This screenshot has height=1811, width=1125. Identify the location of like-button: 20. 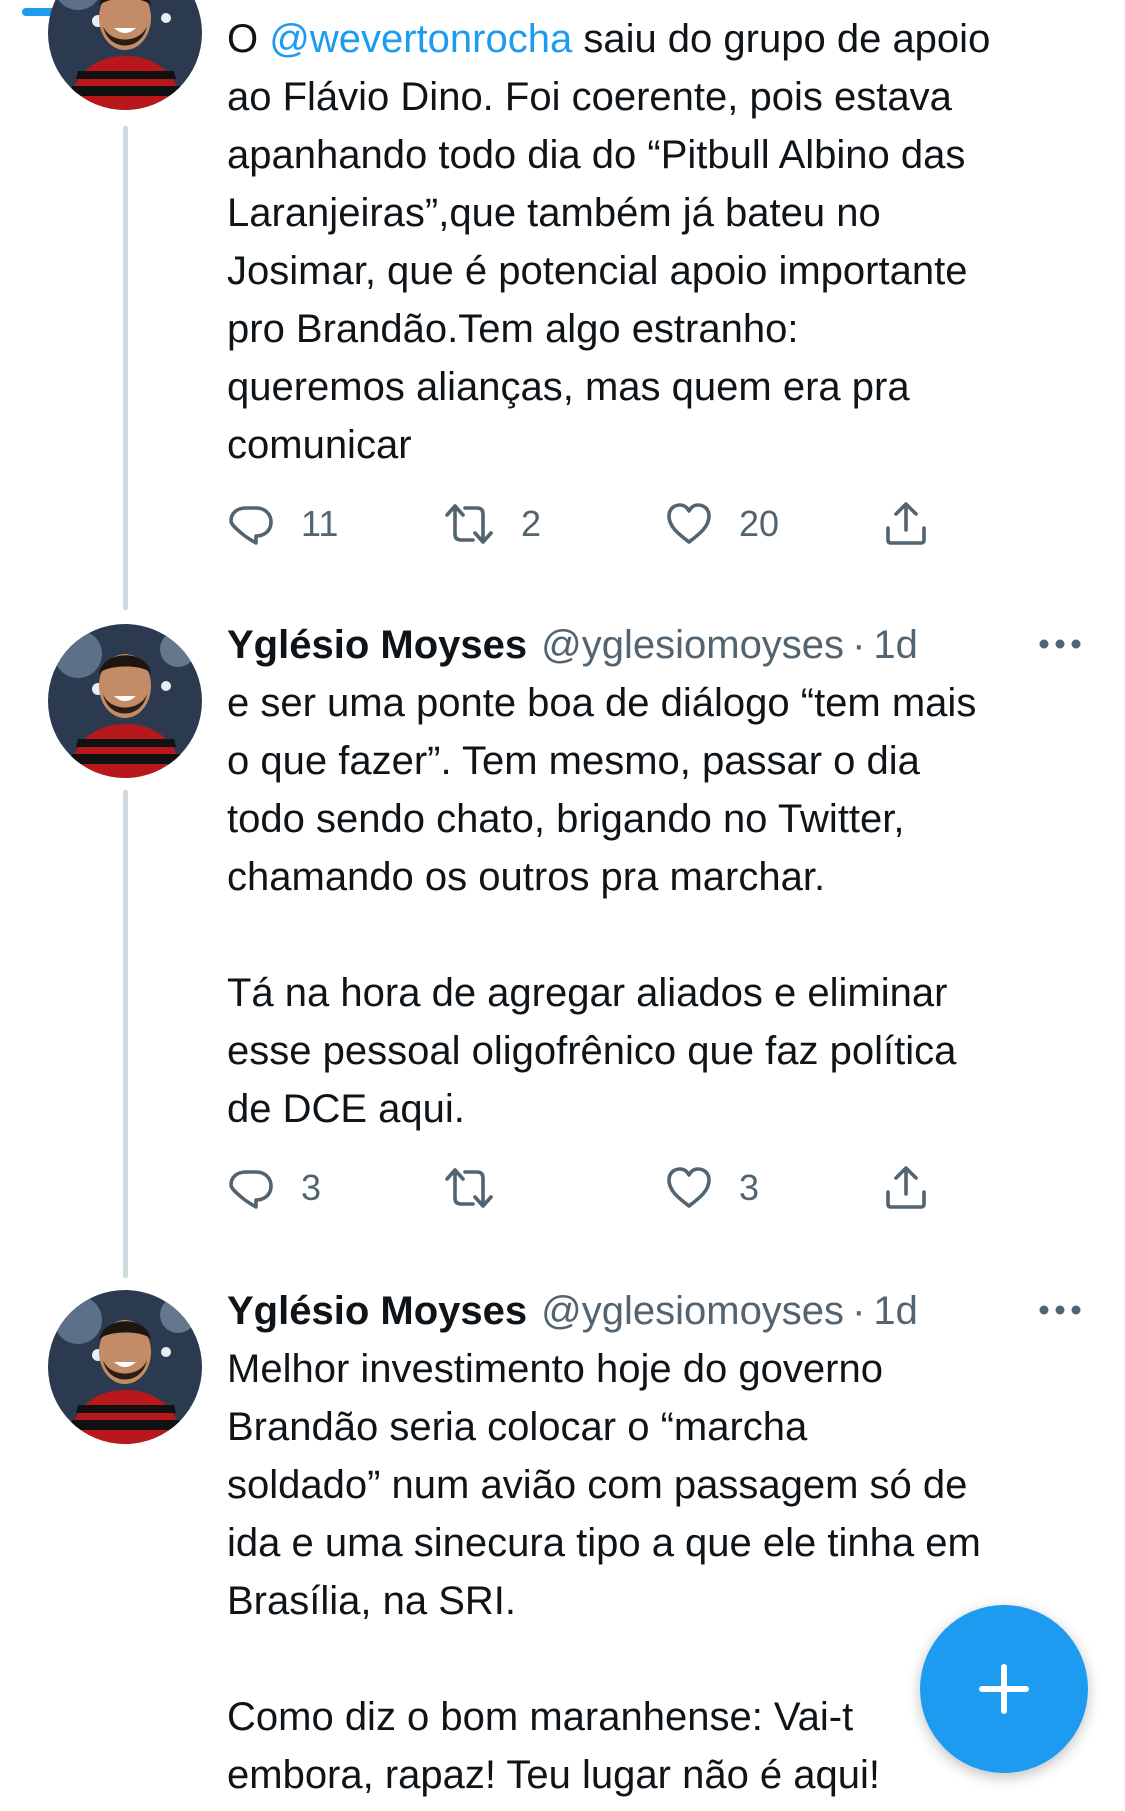
(722, 524).